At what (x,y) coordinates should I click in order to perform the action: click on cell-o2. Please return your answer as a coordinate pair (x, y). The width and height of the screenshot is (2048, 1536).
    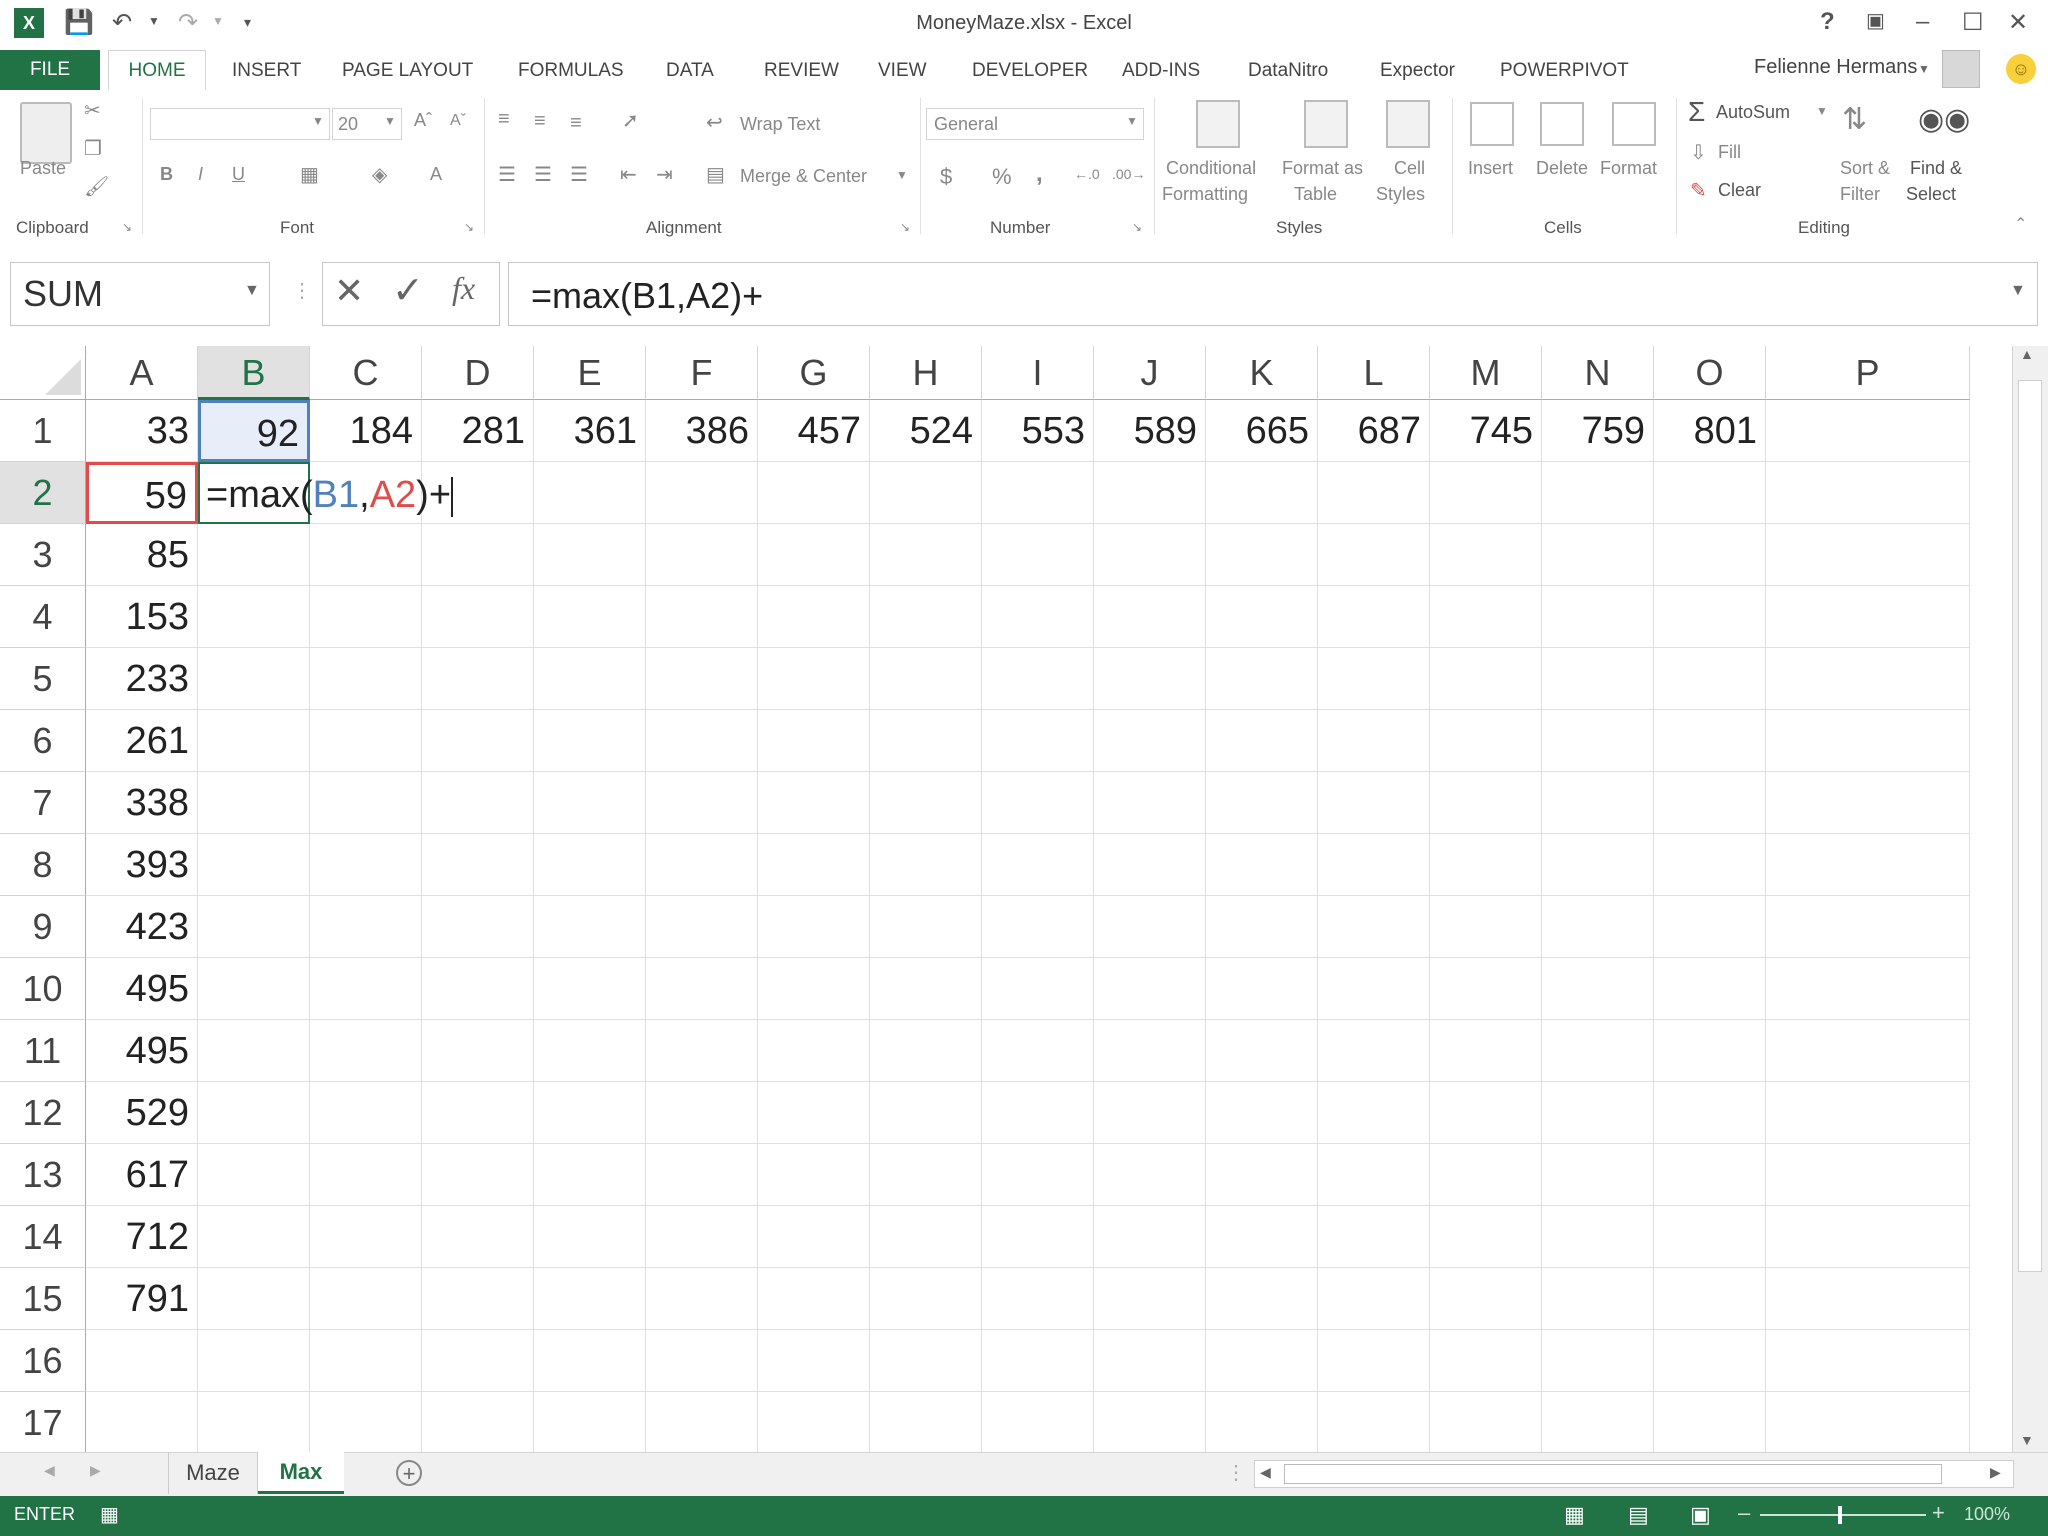
    Looking at the image, I should click on (1710, 493).